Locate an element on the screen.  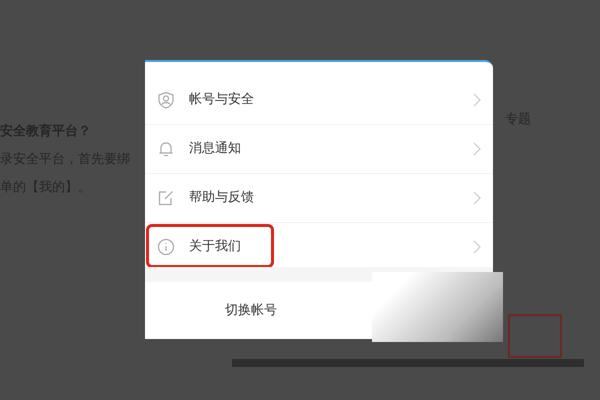
menu-label: 关于我们 is located at coordinates (215, 247).